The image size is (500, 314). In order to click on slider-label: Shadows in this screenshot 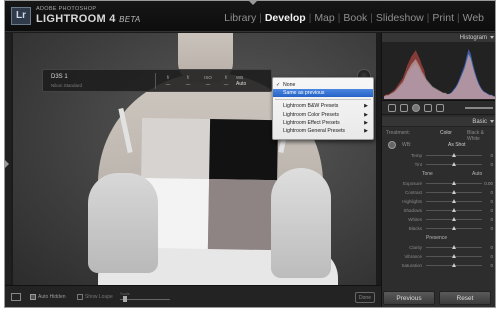, I will do `click(412, 210)`.